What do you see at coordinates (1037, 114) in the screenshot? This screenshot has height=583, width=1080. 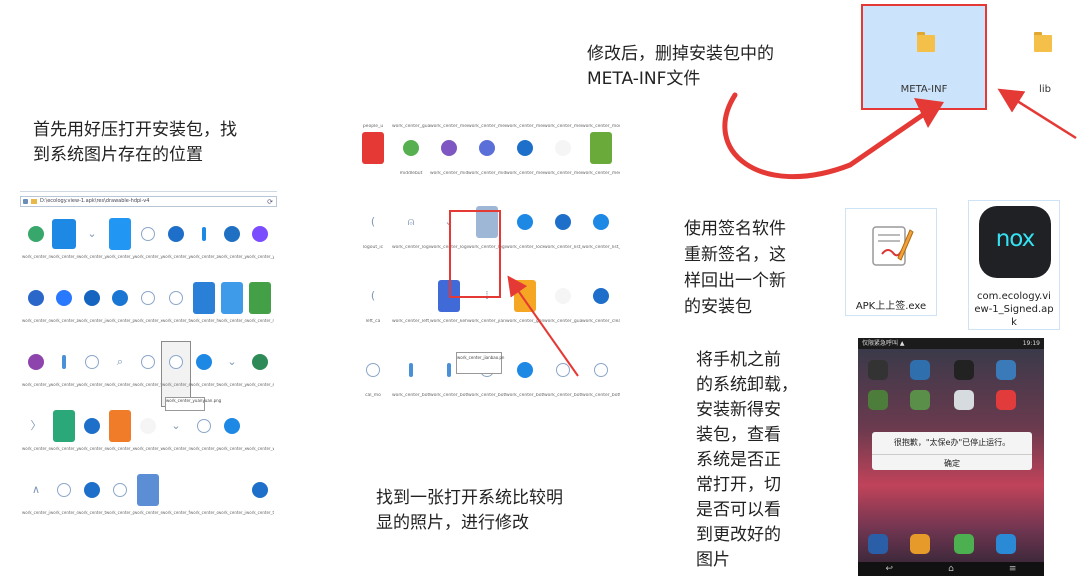 I see `lib-arrow` at bounding box center [1037, 114].